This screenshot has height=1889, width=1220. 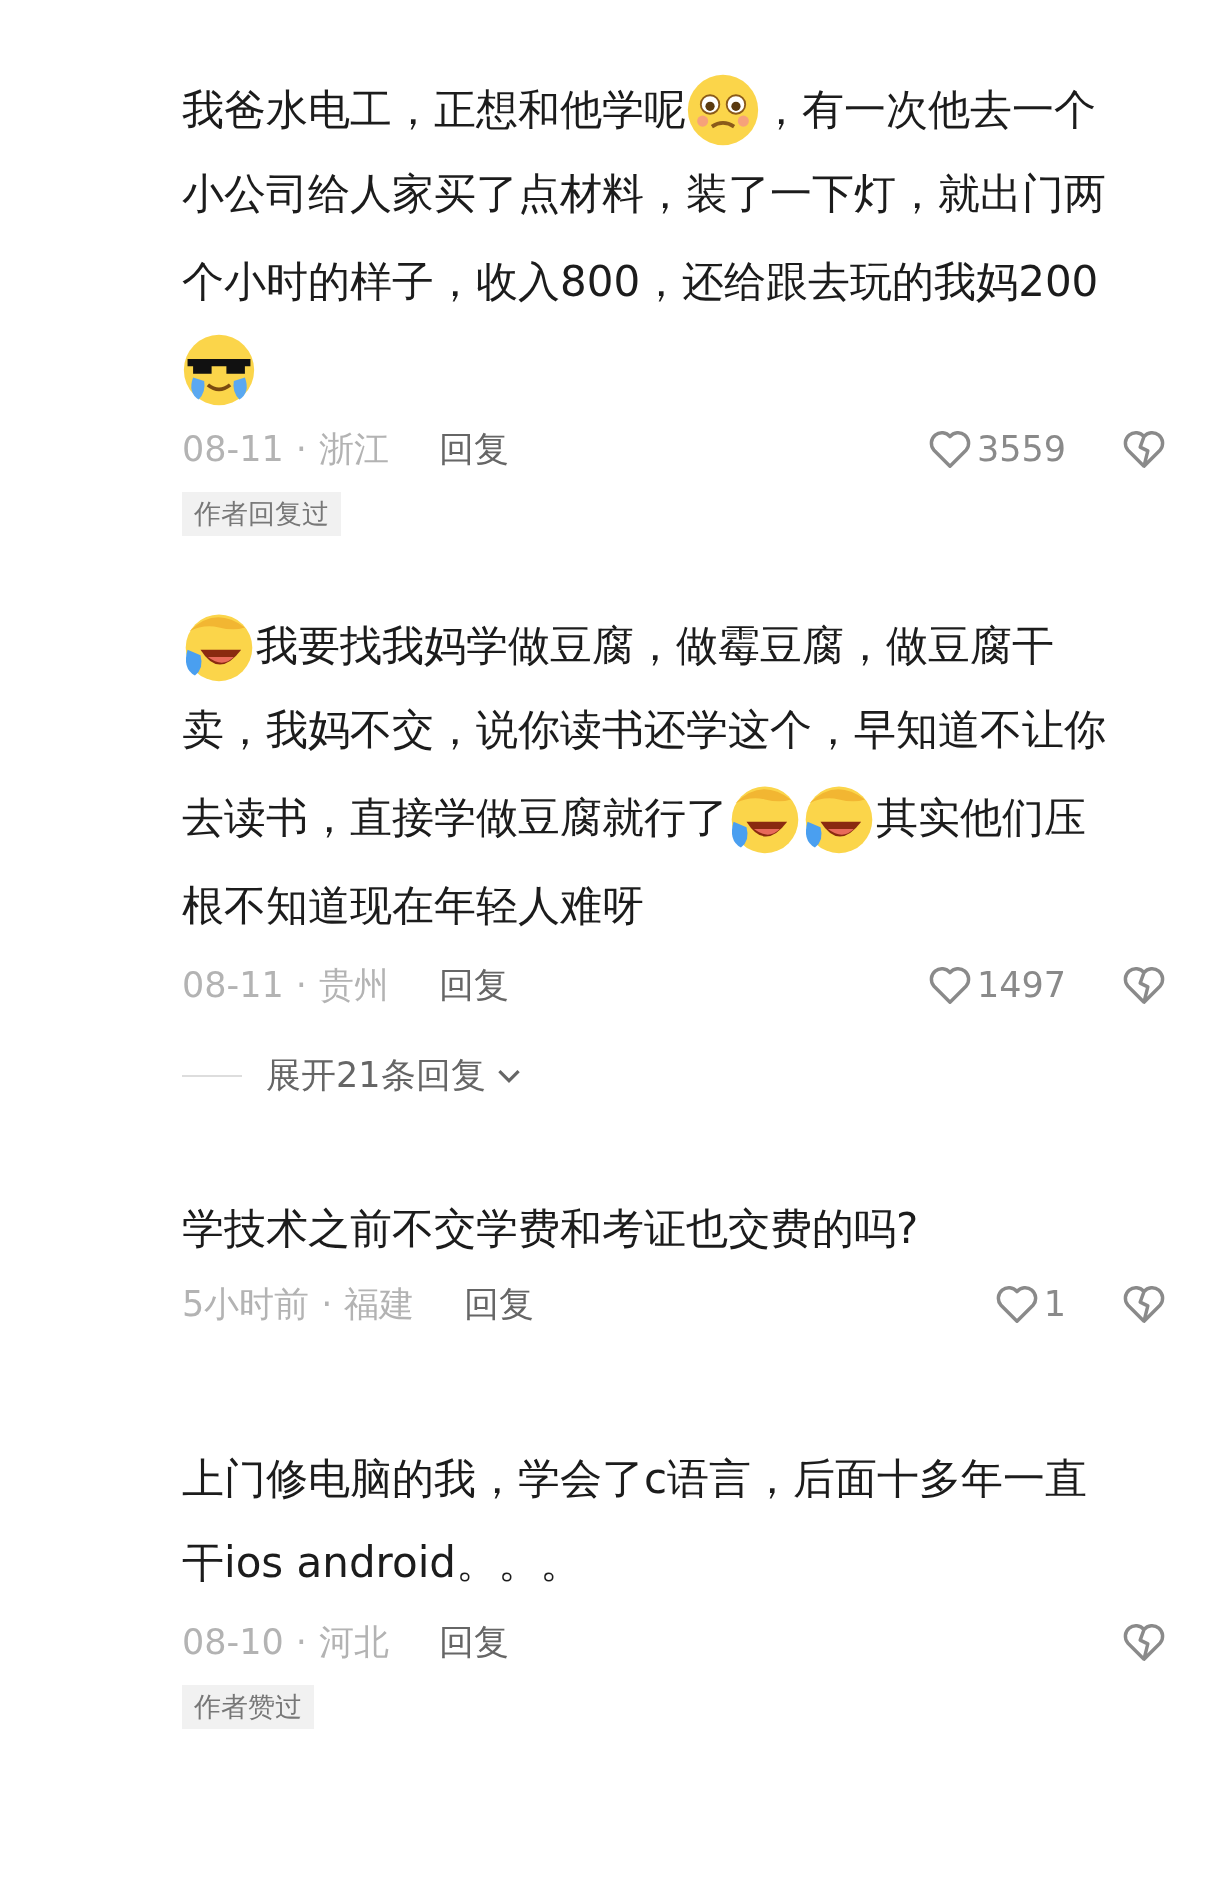 What do you see at coordinates (353, 449) in the screenshot?
I see `comment-region: 浙江` at bounding box center [353, 449].